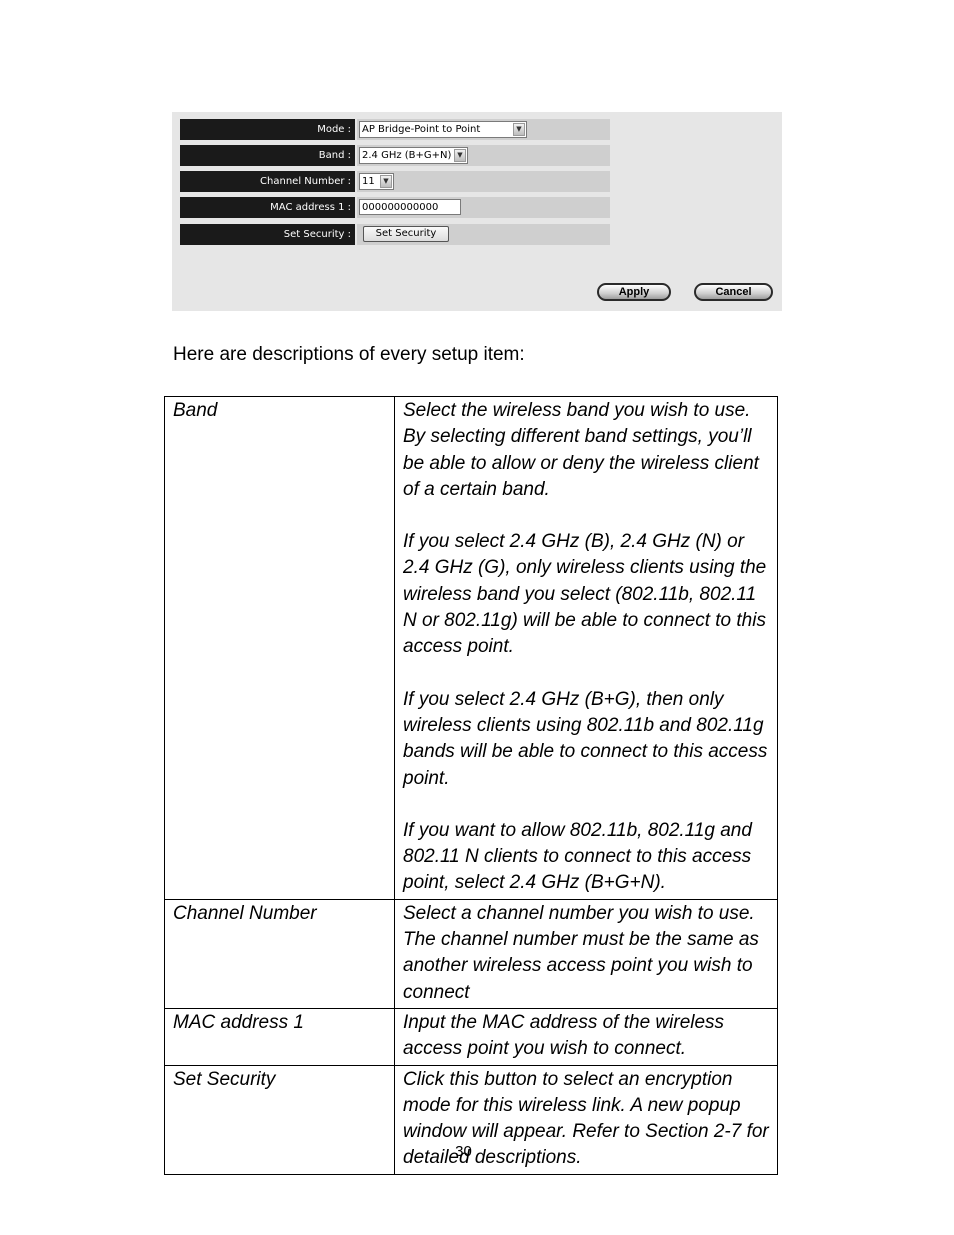  I want to click on set-security-field-cell: Set Security, so click(483, 234).